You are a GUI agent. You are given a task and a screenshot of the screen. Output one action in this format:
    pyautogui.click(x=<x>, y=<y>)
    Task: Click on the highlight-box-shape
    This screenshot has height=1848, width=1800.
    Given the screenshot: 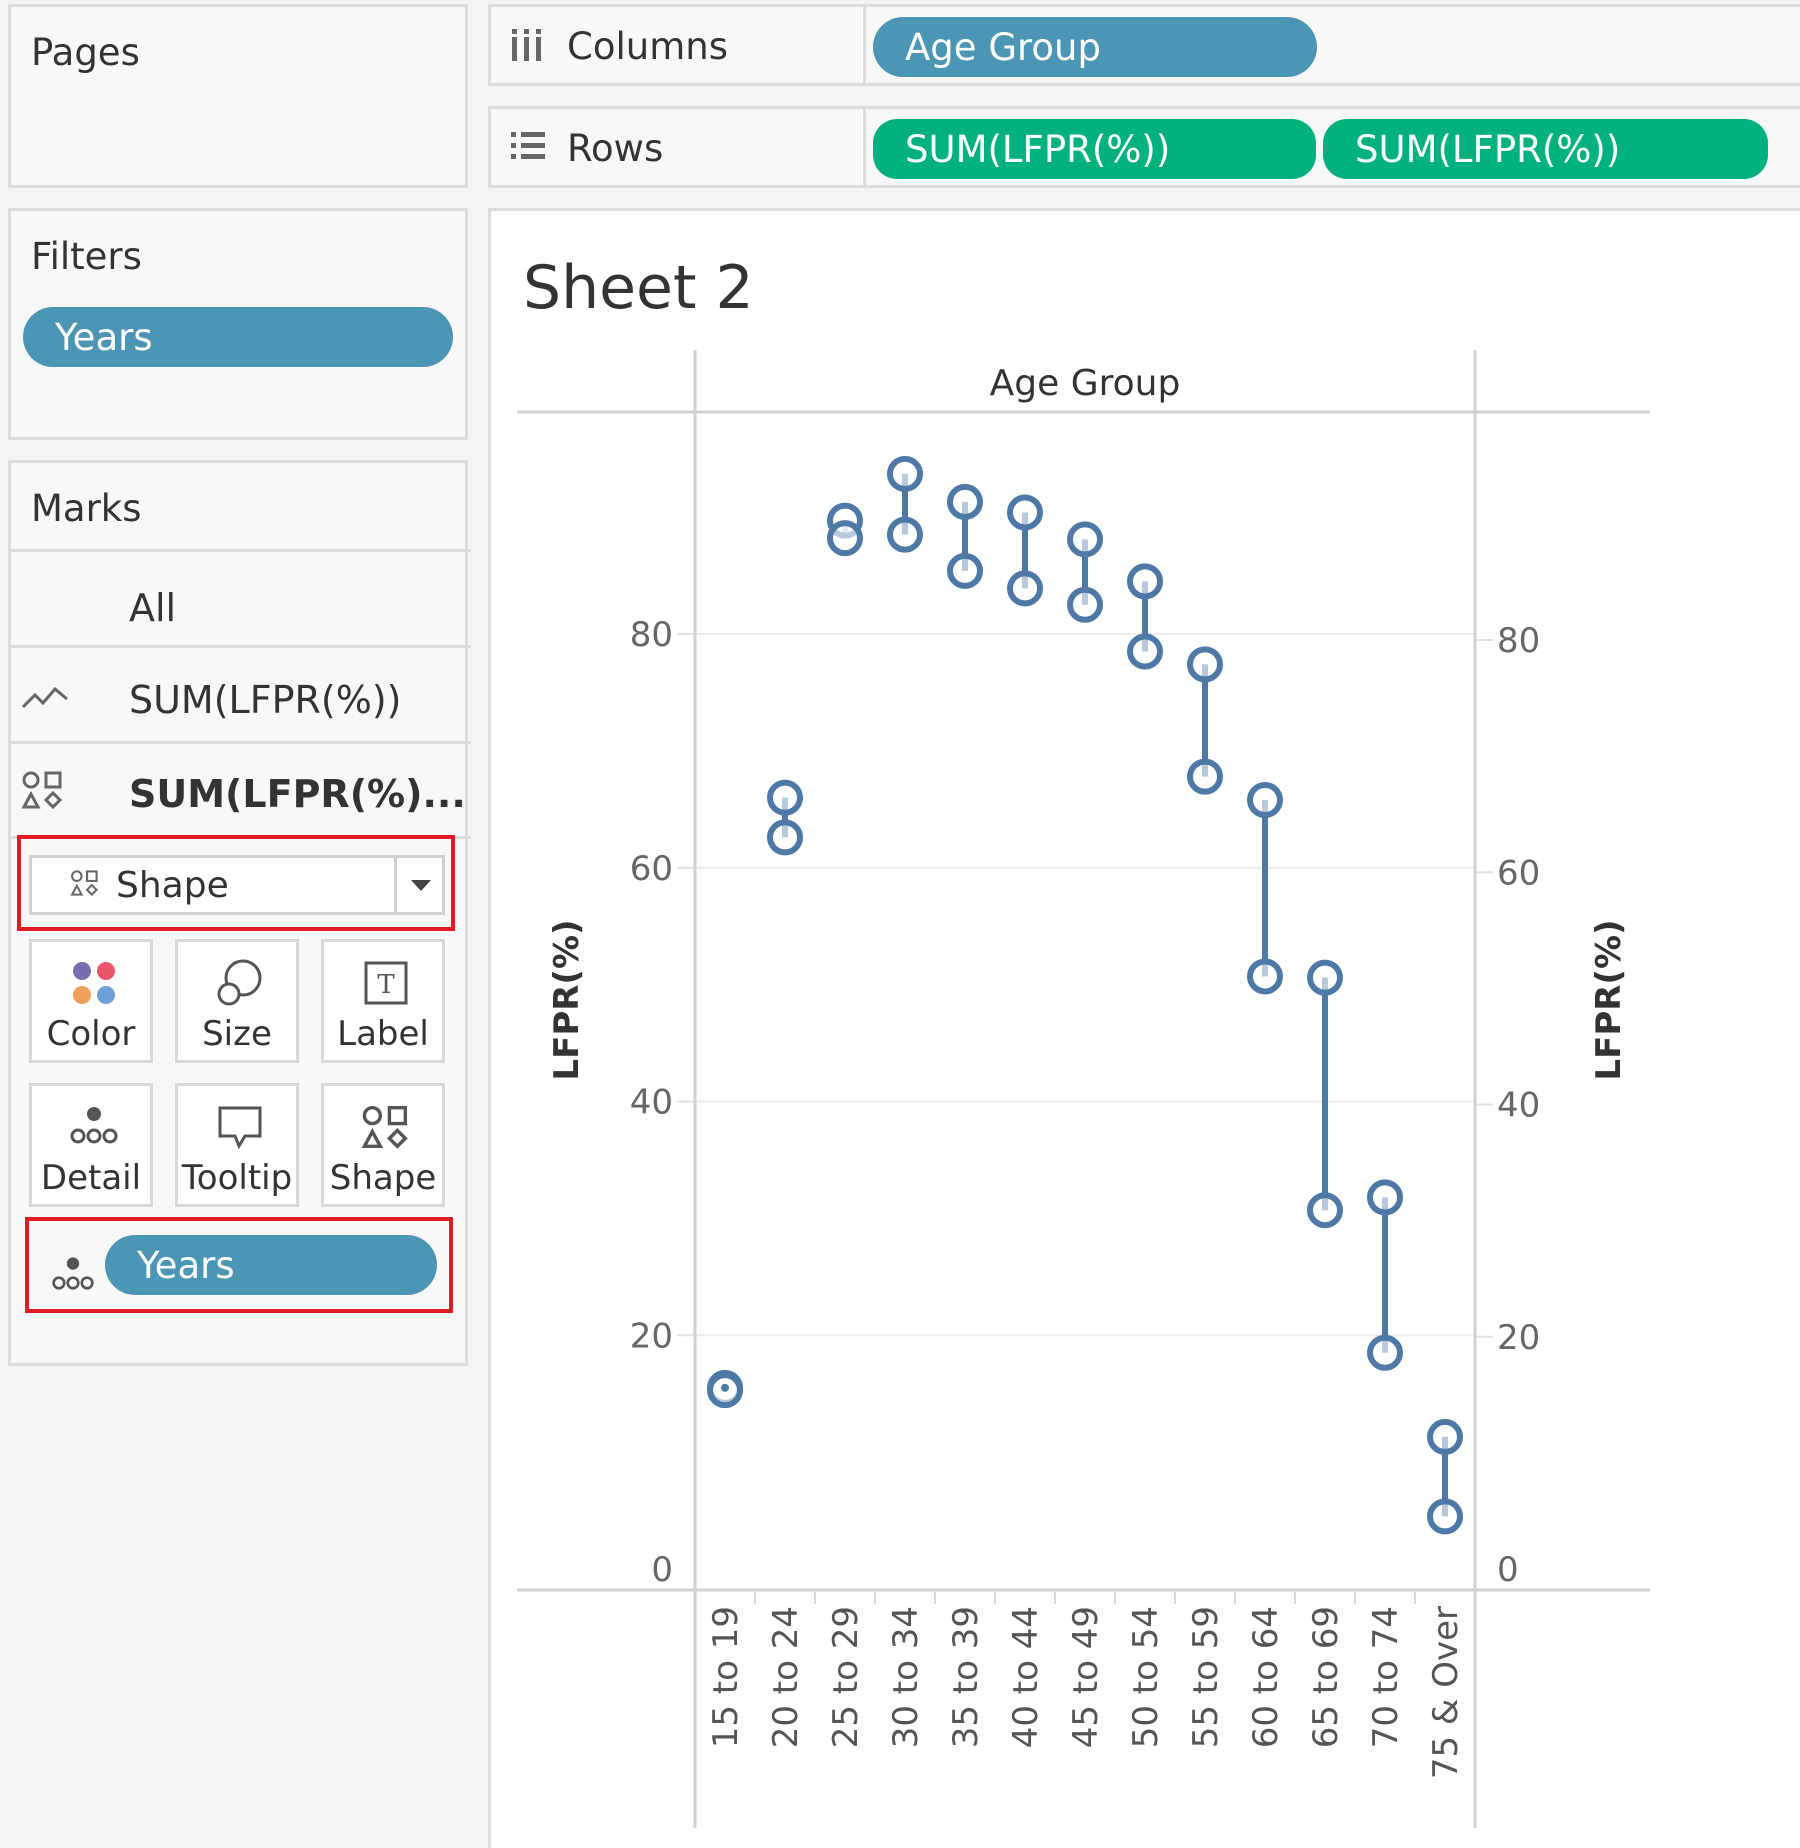 What is the action you would take?
    pyautogui.click(x=236, y=883)
    